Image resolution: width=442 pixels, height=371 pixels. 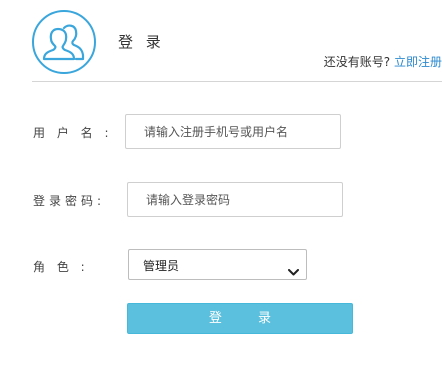 I want to click on page-title: 登 录, so click(x=141, y=42).